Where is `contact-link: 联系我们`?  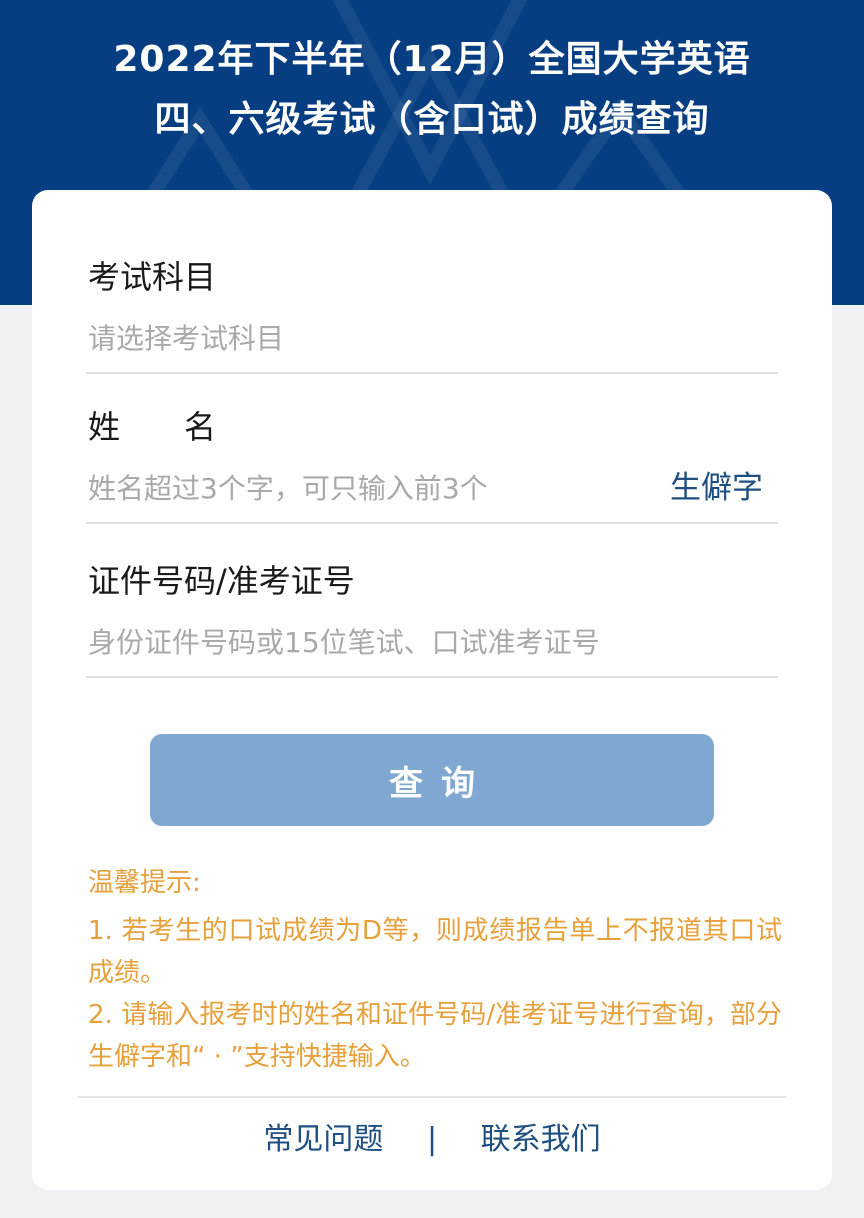 contact-link: 联系我们 is located at coordinates (541, 1139).